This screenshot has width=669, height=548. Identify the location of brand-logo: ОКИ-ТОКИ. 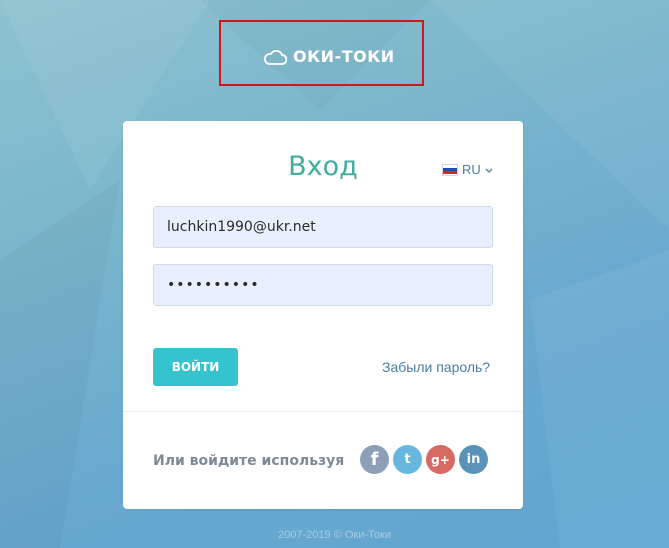
(329, 56).